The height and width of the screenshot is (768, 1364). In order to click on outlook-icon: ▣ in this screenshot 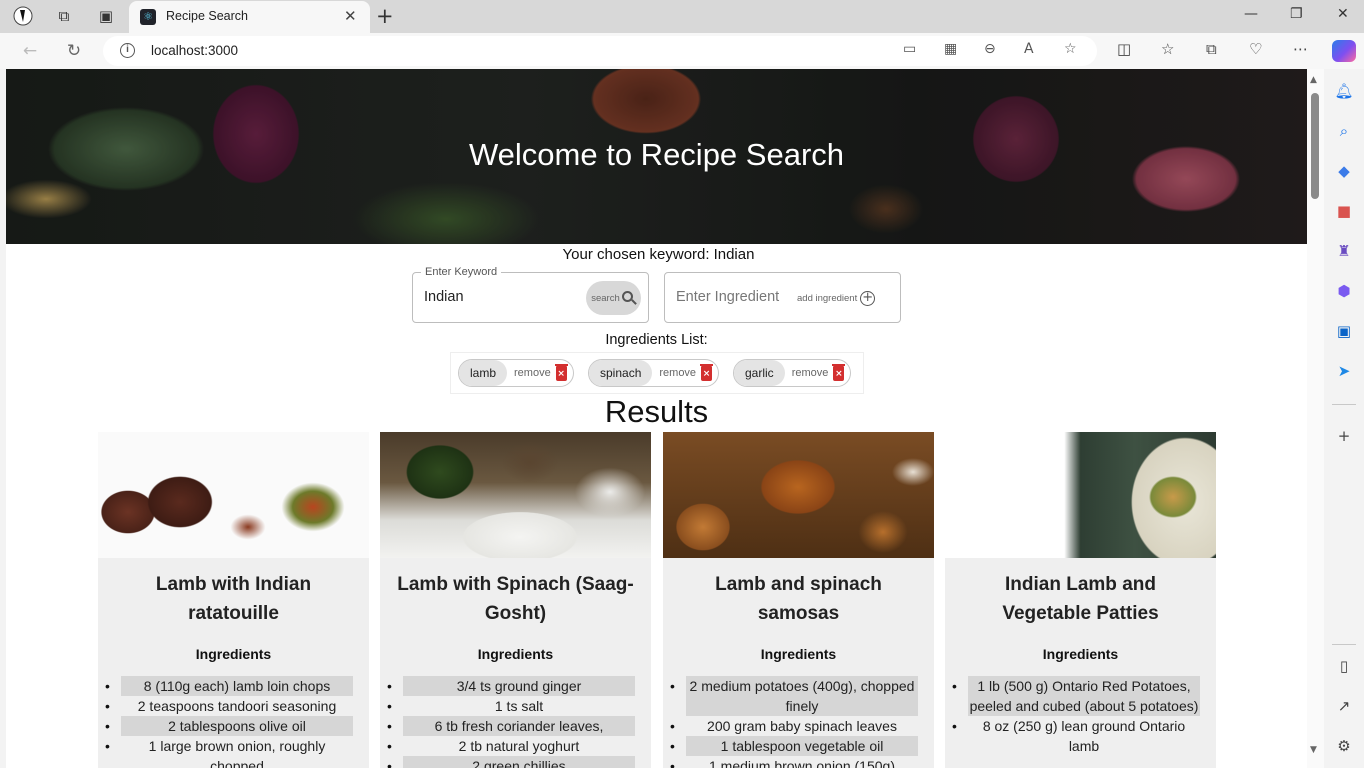, I will do `click(1344, 331)`.